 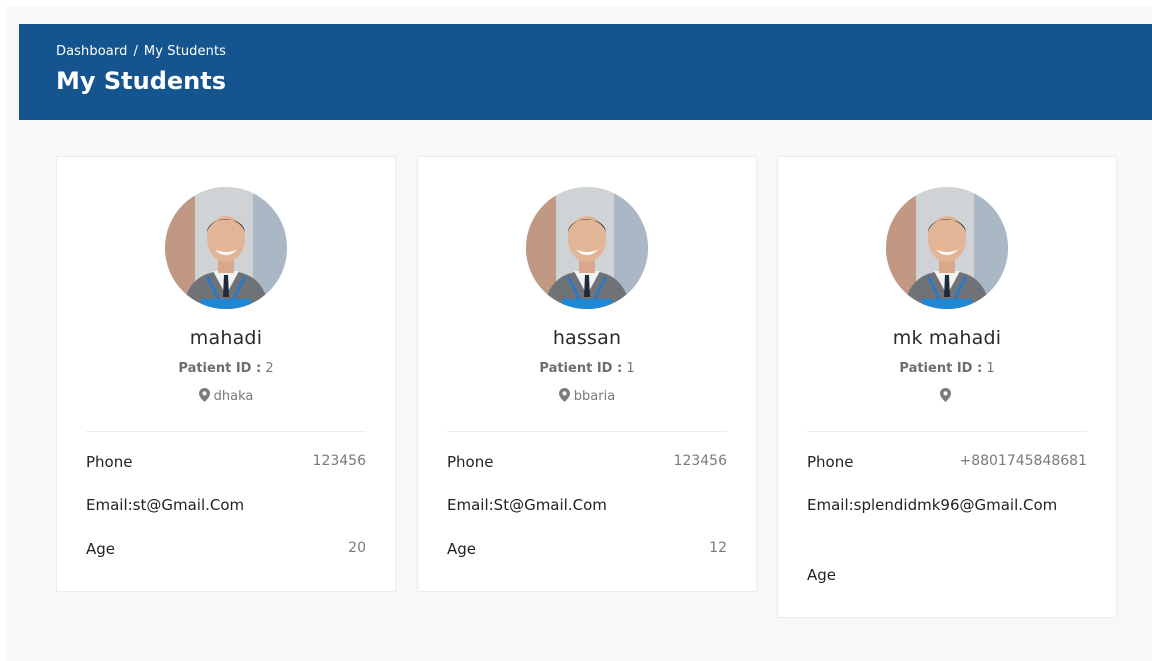 What do you see at coordinates (226, 338) in the screenshot?
I see `student-name: mahadi` at bounding box center [226, 338].